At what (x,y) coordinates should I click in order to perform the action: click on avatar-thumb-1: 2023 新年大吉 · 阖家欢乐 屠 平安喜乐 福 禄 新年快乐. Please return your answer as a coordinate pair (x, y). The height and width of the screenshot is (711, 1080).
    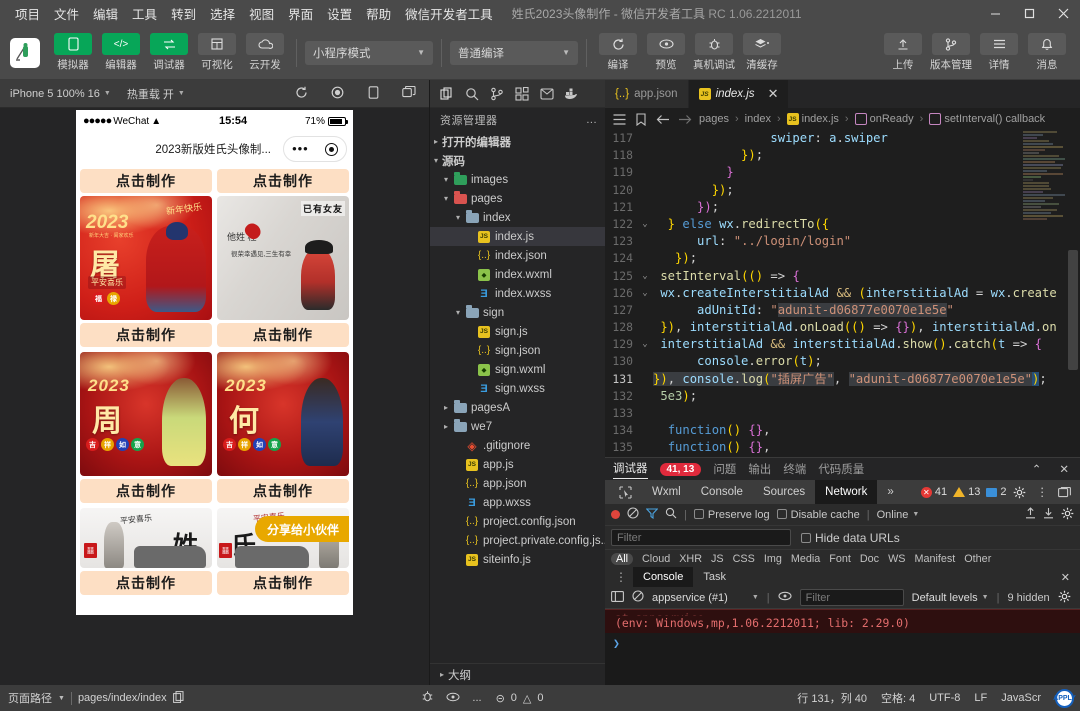
    Looking at the image, I should click on (146, 258).